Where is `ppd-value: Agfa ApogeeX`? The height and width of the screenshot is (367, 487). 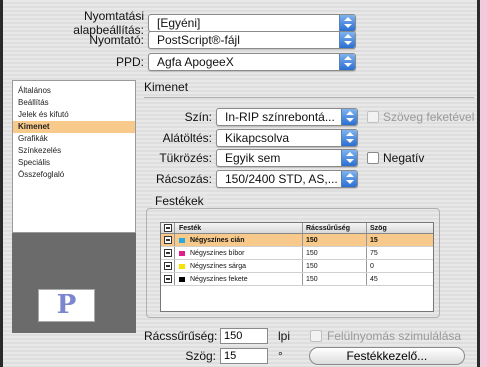
ppd-value: Agfa ApogeeX is located at coordinates (195, 62).